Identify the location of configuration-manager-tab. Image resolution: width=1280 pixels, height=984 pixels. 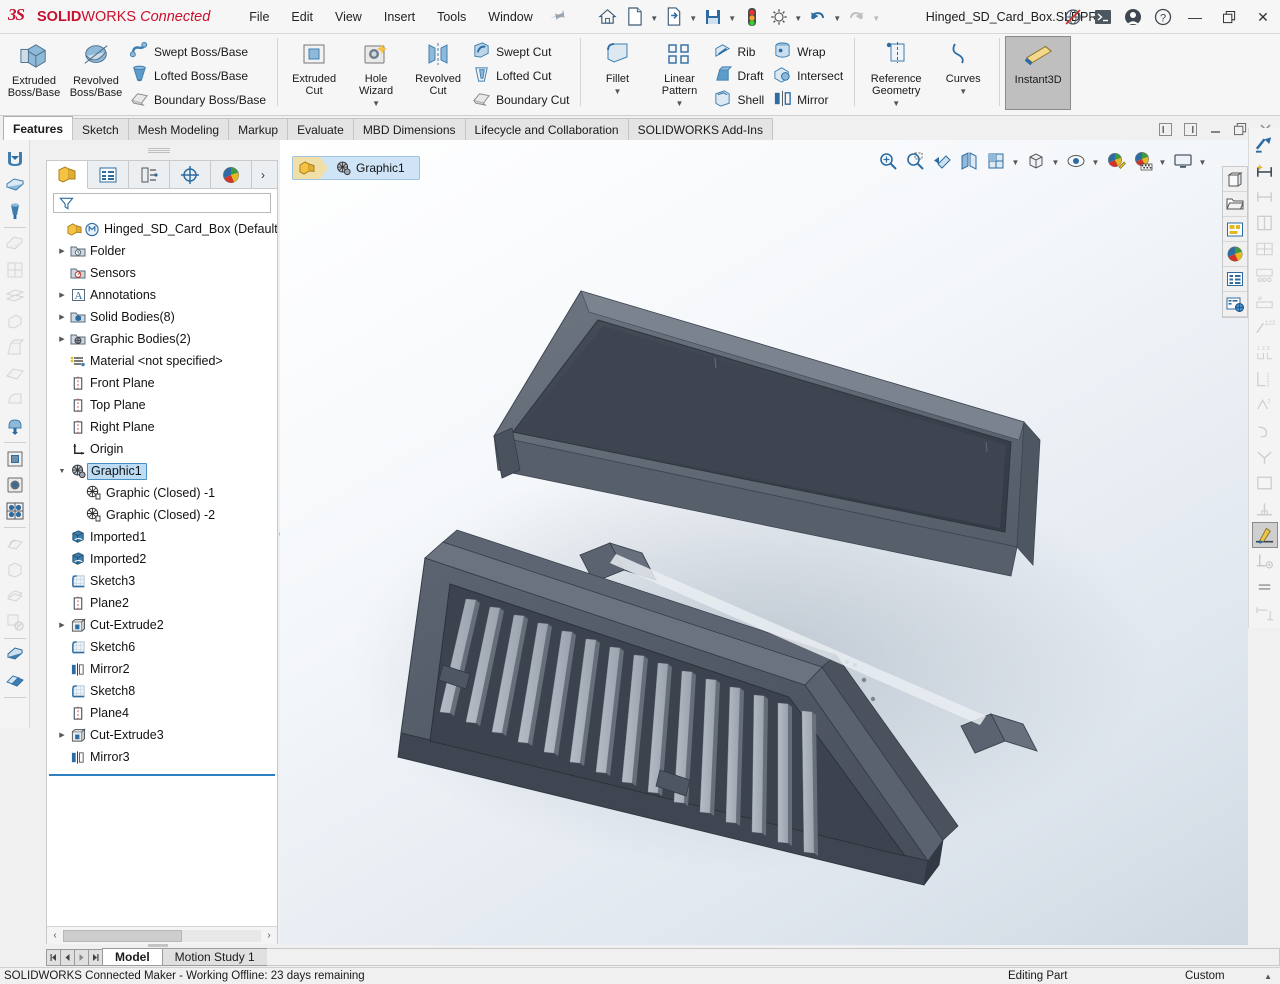
(149, 175).